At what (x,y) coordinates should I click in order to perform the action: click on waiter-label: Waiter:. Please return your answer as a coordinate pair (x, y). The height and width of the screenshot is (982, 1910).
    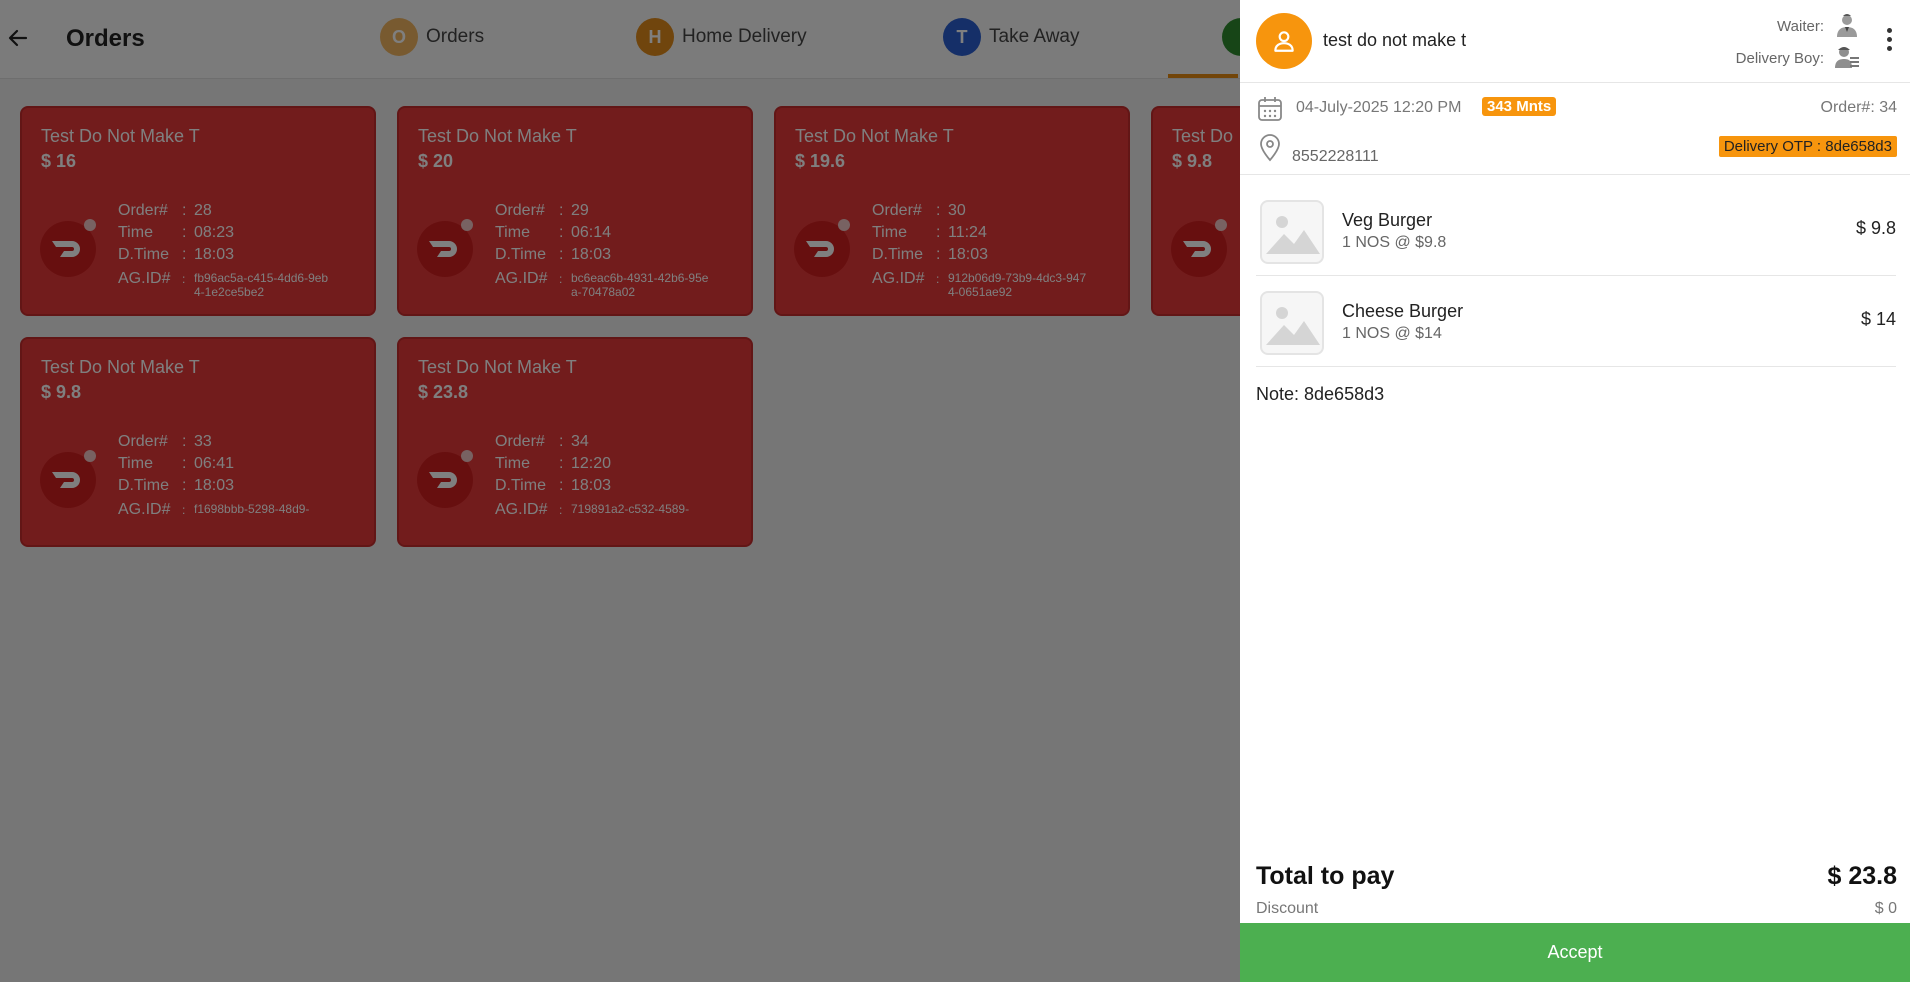
    Looking at the image, I should click on (1800, 26).